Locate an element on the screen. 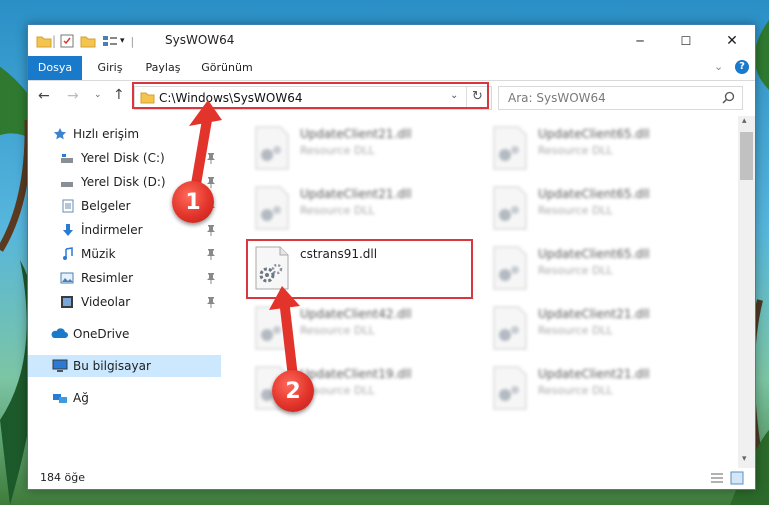  maximize-icon: ☐ is located at coordinates (686, 40).